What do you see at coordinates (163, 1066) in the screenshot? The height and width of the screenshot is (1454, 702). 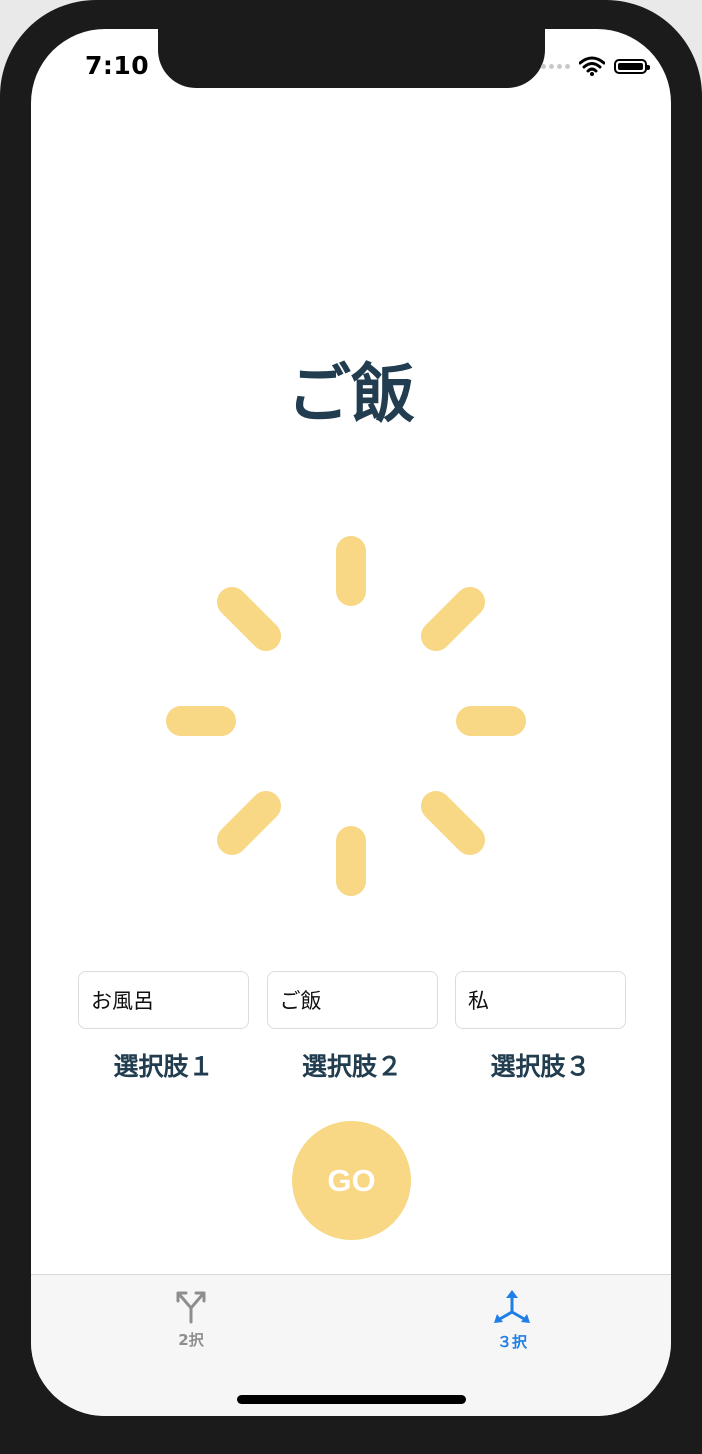 I see `choice-1-label: 選択肢１` at bounding box center [163, 1066].